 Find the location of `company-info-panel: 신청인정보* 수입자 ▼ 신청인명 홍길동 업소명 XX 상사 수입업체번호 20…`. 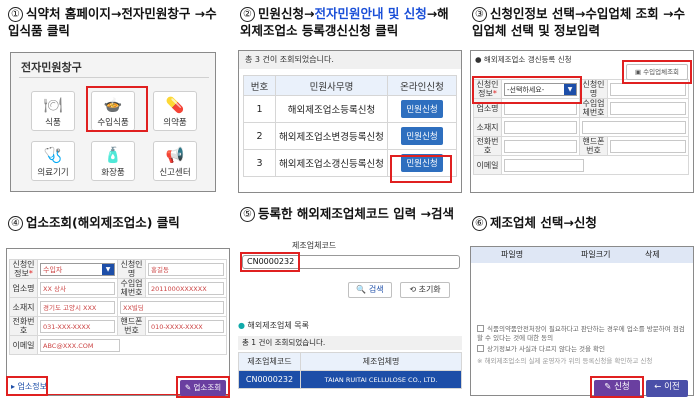

company-info-panel: 신청인정보* 수입자 ▼ 신청인명 홍길동 업소명 XX 상사 수입업체번호 20… is located at coordinates (118, 322).